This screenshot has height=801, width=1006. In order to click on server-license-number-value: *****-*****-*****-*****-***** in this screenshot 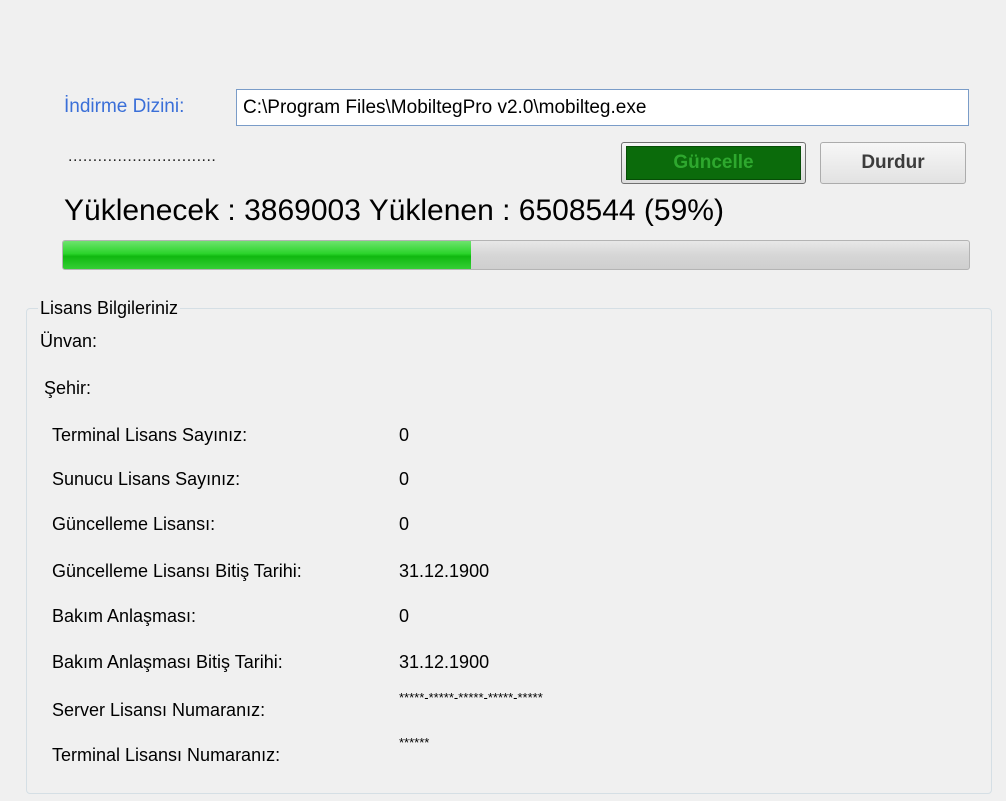, I will do `click(471, 697)`.